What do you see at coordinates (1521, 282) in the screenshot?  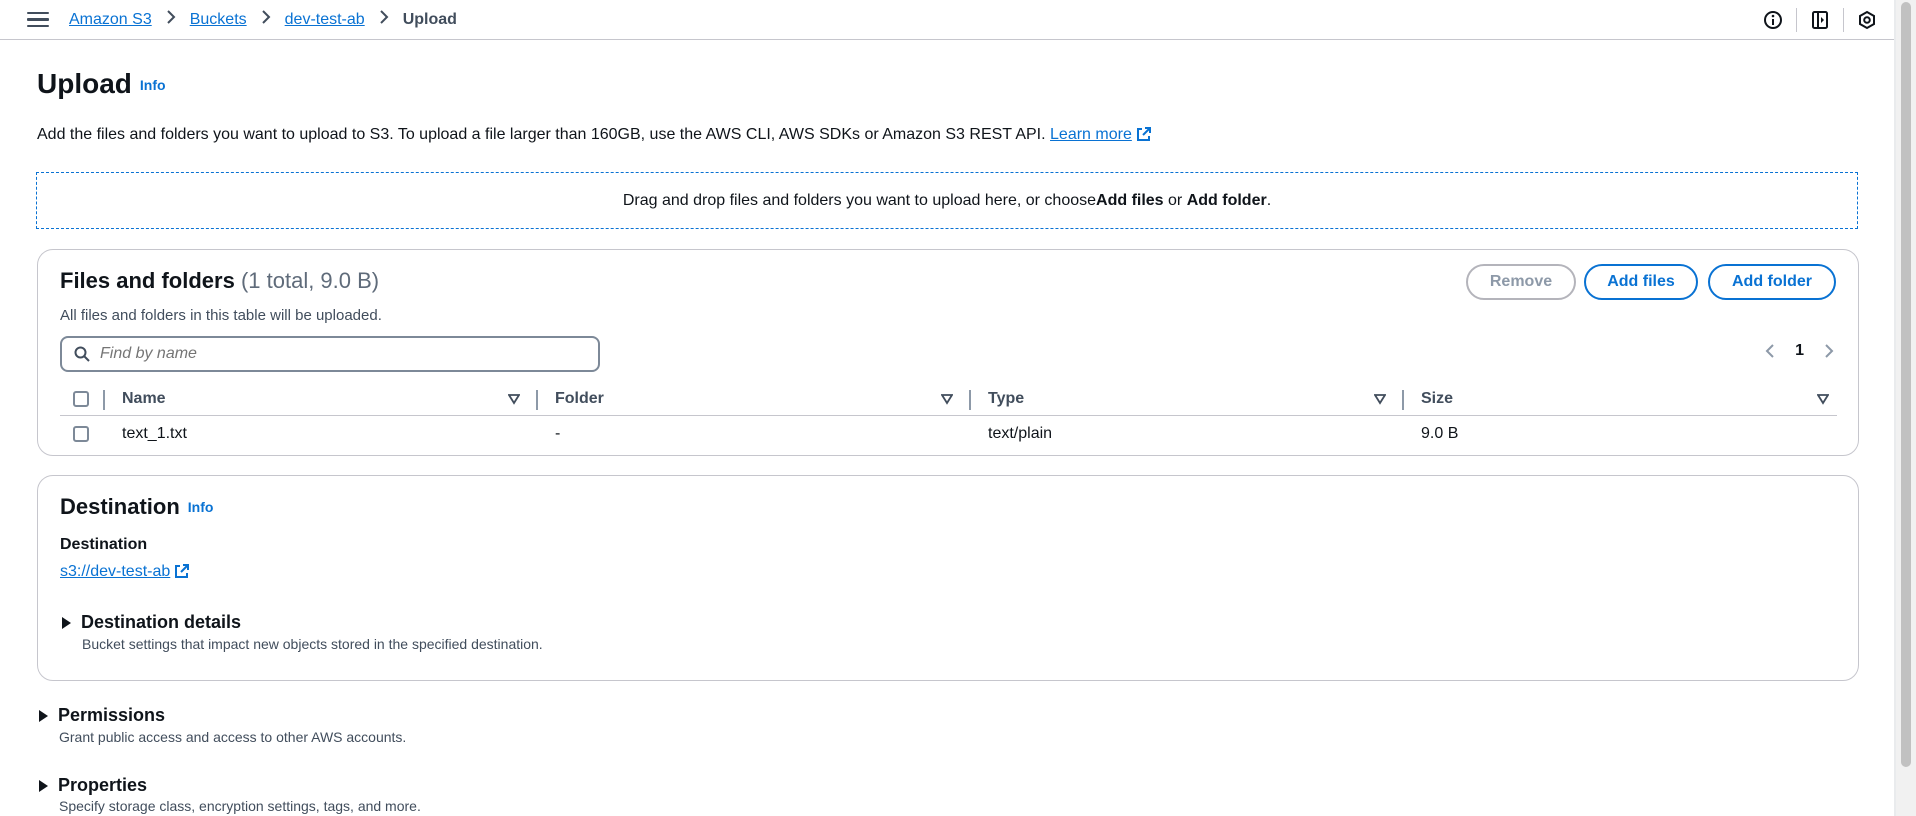 I see `remove-button: Remove` at bounding box center [1521, 282].